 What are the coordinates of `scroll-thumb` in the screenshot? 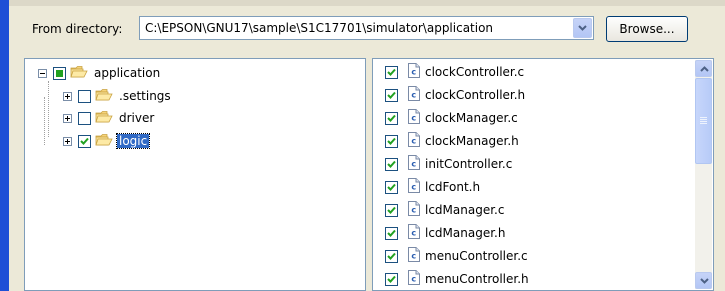 It's located at (703, 121).